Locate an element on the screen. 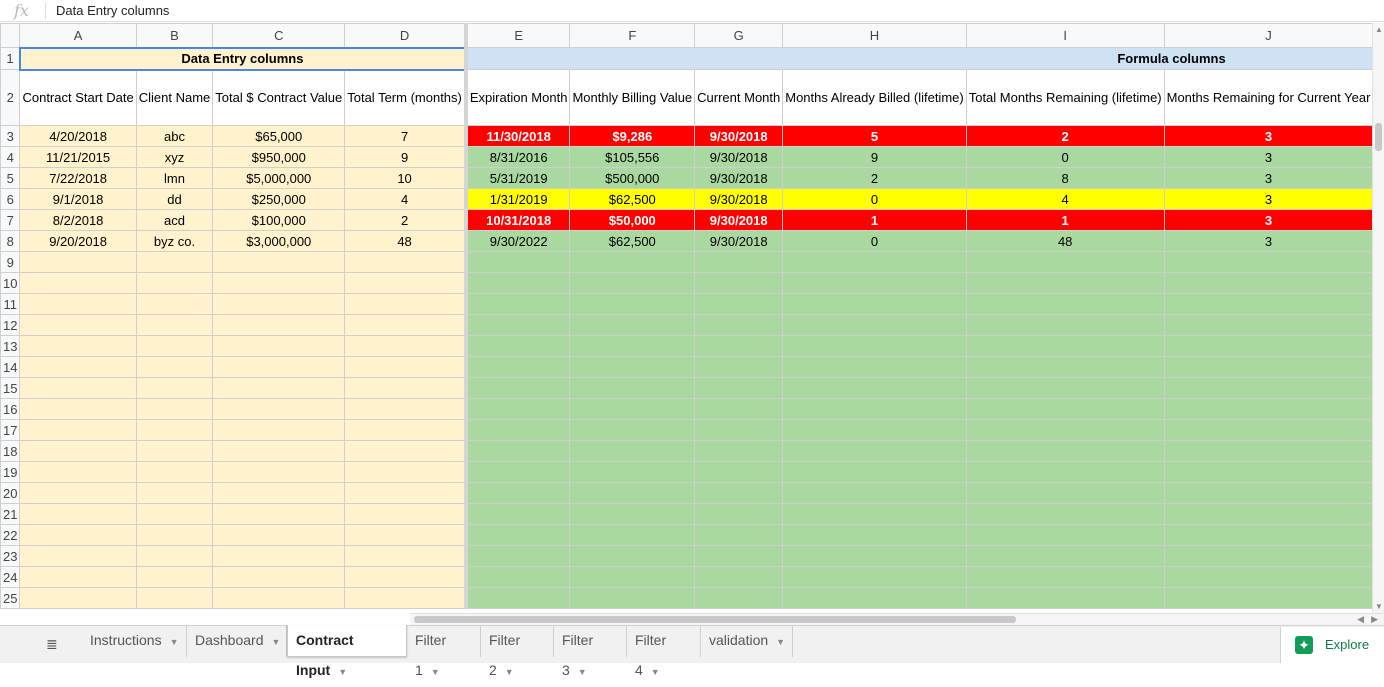 The image size is (1384, 687). cell-i: 48 is located at coordinates (1065, 241).